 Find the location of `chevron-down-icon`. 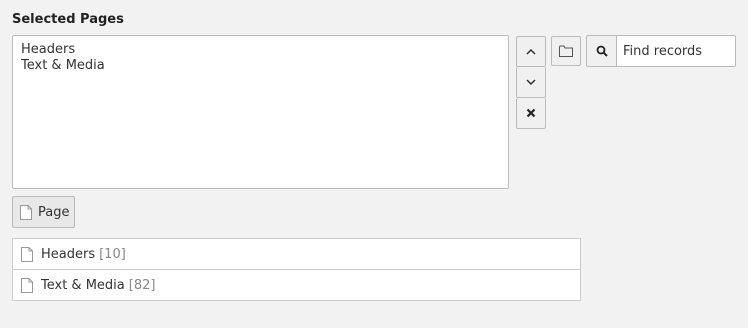

chevron-down-icon is located at coordinates (531, 82).